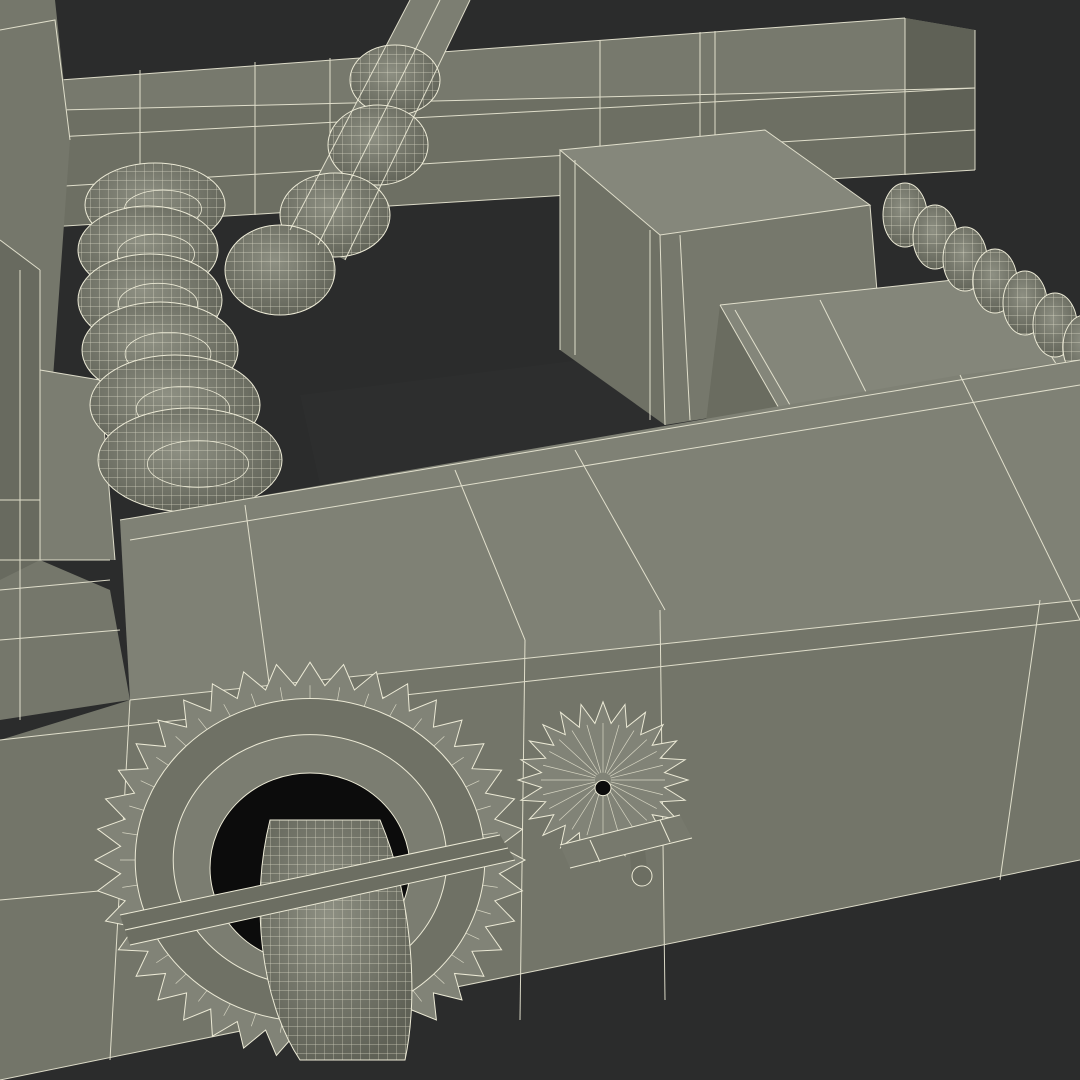 This screenshot has width=1080, height=1080. What do you see at coordinates (336, 940) in the screenshot?
I see `rope-loop` at bounding box center [336, 940].